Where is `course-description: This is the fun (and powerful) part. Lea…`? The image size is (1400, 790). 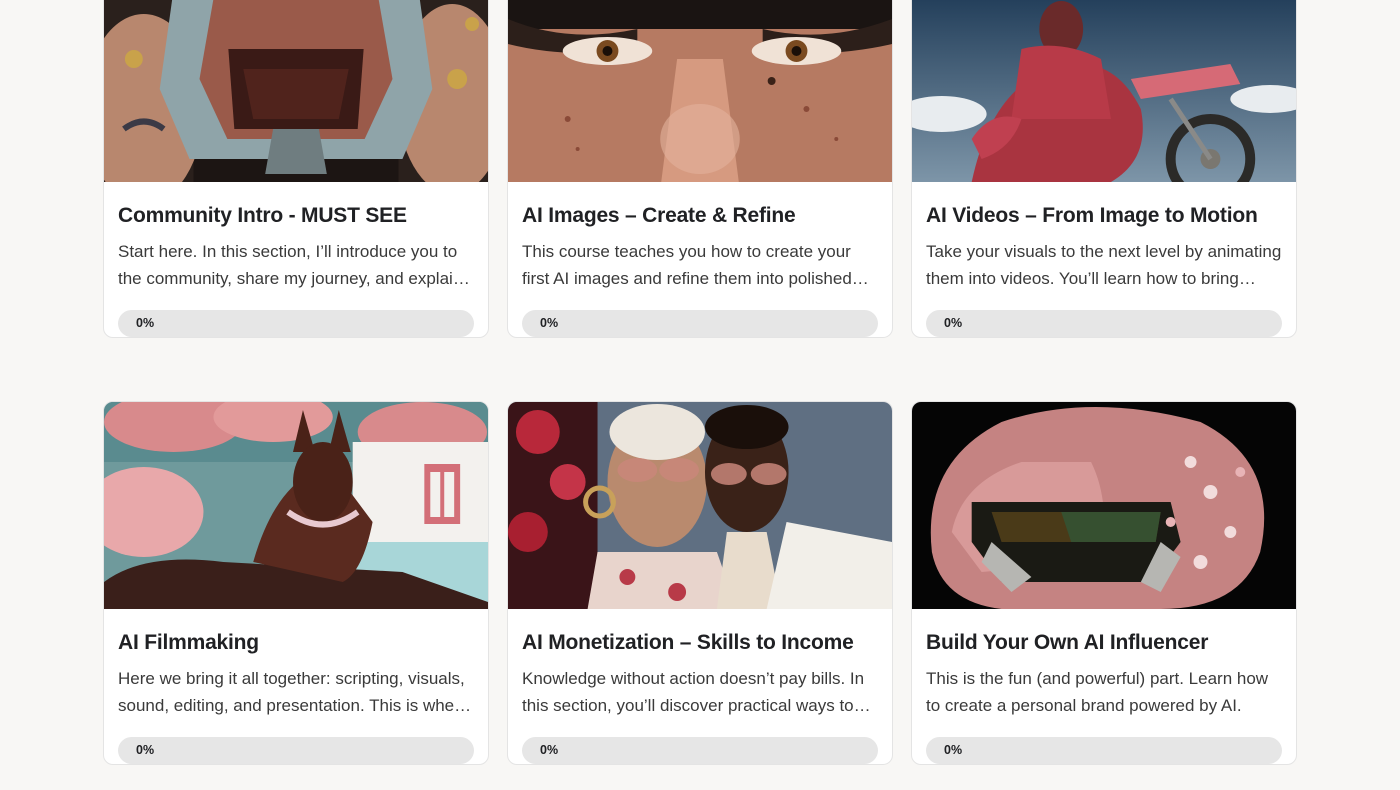
course-description: This is the fun (and powerful) part. Lea… is located at coordinates (1097, 692).